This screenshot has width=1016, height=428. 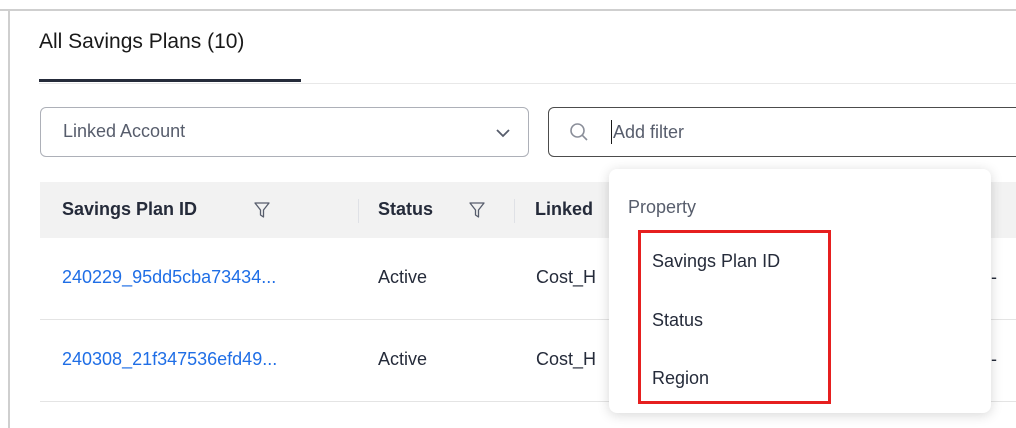 What do you see at coordinates (662, 207) in the screenshot?
I see `dropdown-group-title: Property` at bounding box center [662, 207].